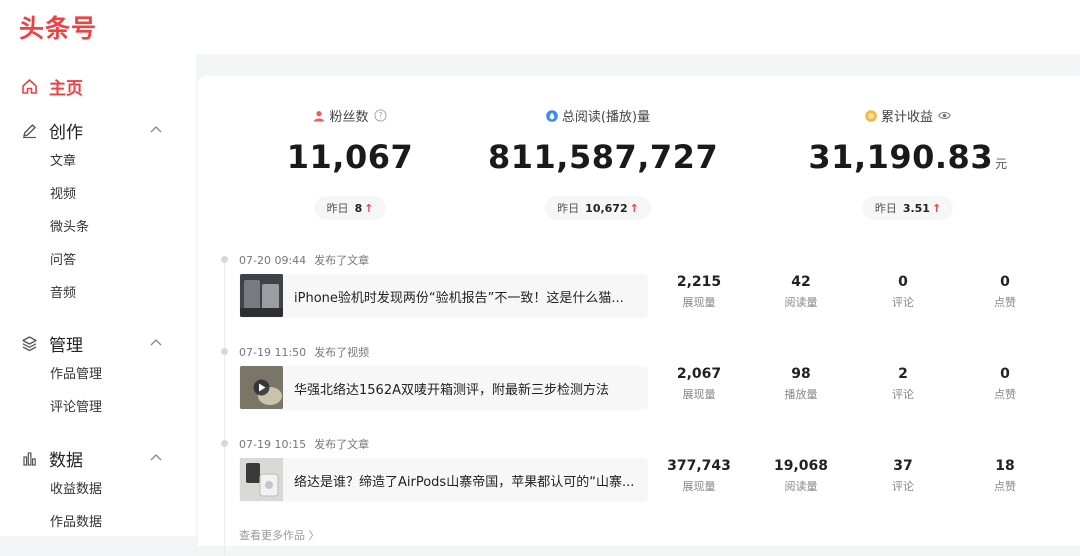 This screenshot has width=1080, height=556. Describe the element at coordinates (552, 115) in the screenshot. I see `drop-icon` at that location.